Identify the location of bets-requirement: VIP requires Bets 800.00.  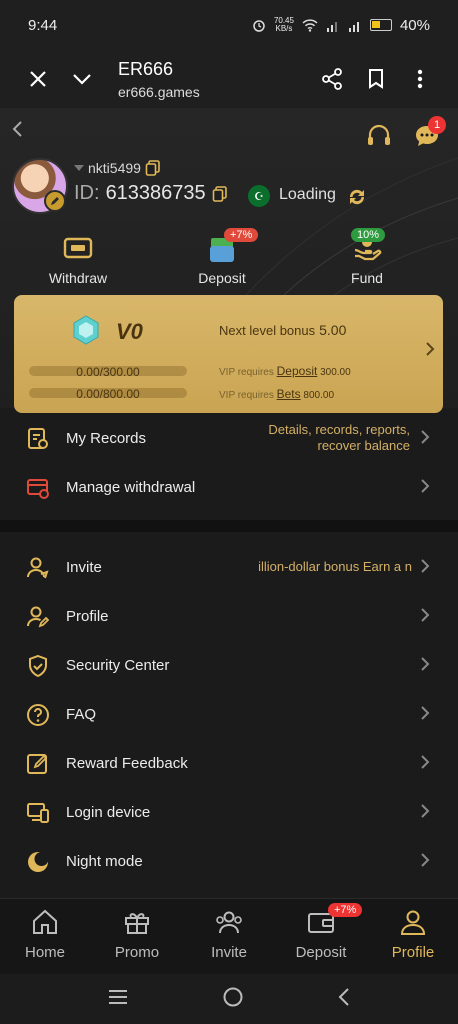
(277, 394).